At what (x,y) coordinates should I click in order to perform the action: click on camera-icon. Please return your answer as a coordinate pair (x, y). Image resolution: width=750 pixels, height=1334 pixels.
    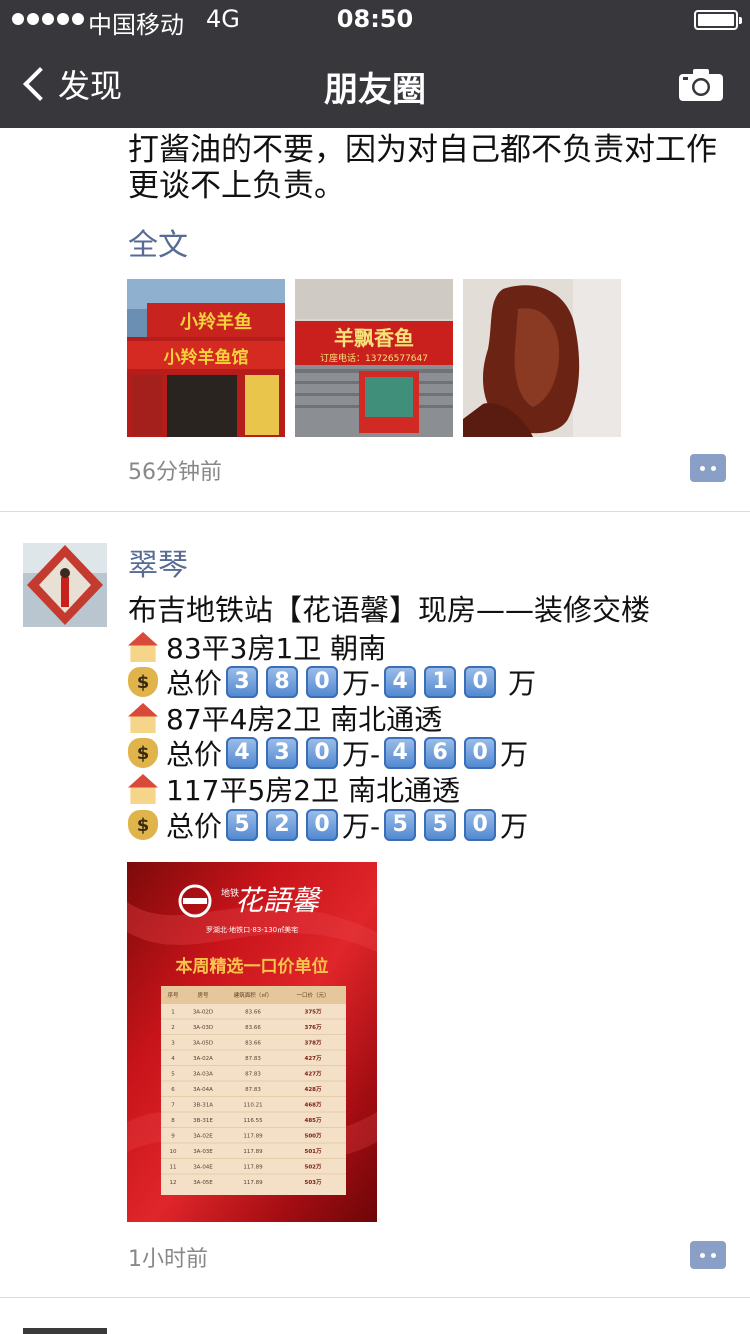
    Looking at the image, I should click on (701, 85).